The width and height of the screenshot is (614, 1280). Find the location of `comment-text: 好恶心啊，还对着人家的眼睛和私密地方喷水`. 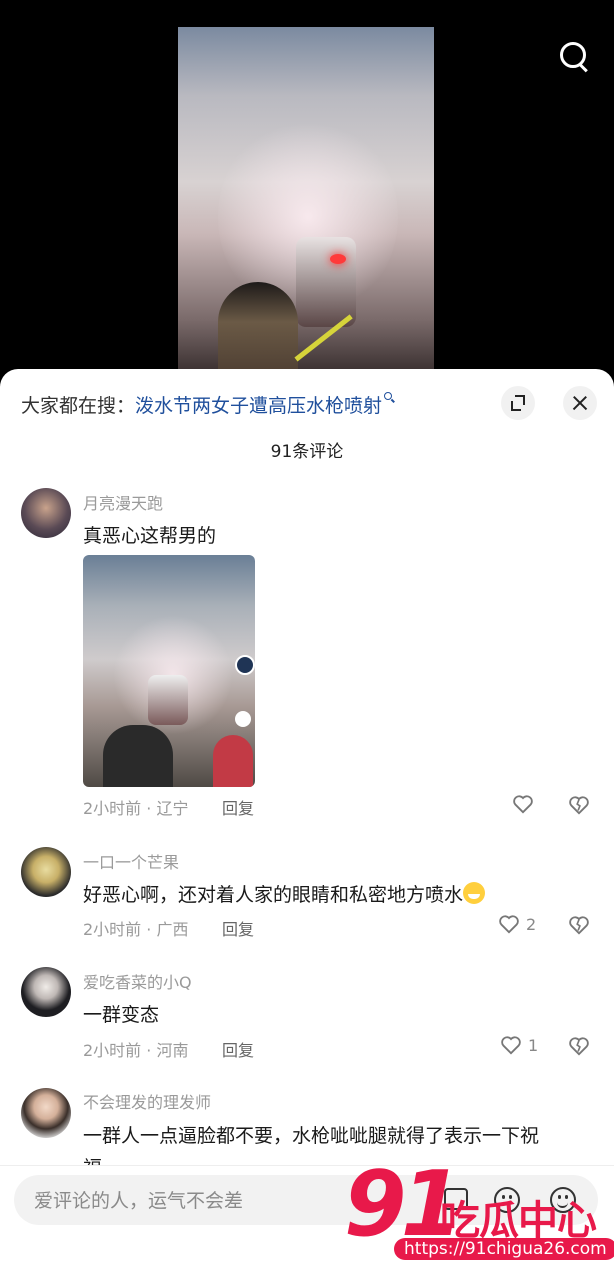

comment-text: 好恶心啊，还对着人家的眼睛和私密地方喷水 is located at coordinates (284, 893).